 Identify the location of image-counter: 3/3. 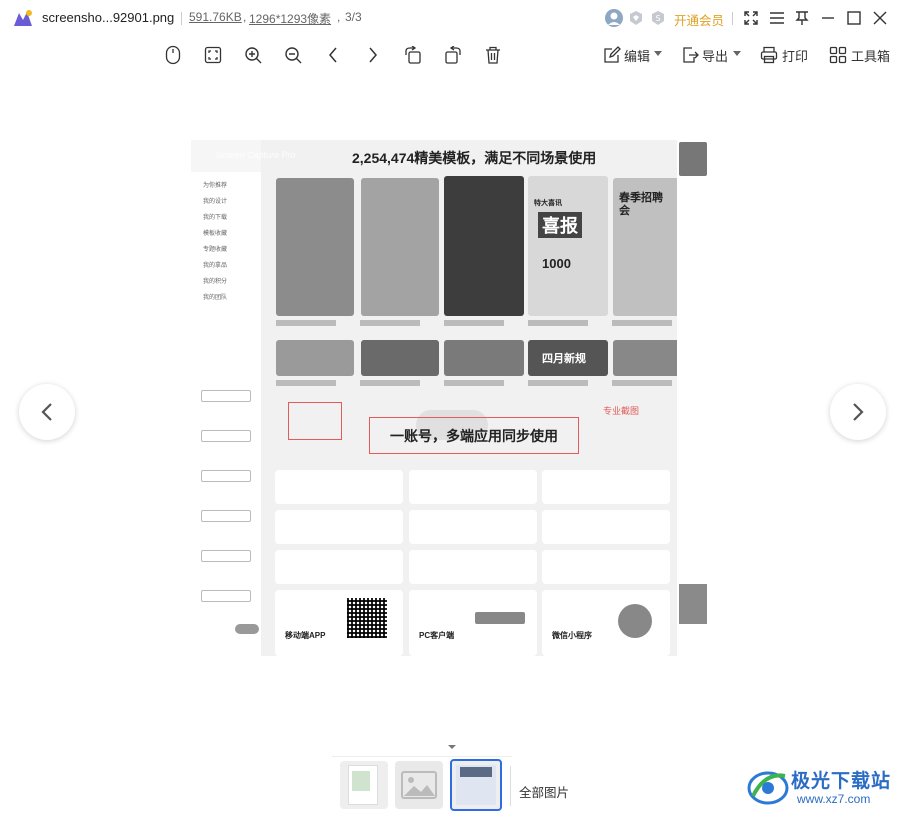
(353, 17).